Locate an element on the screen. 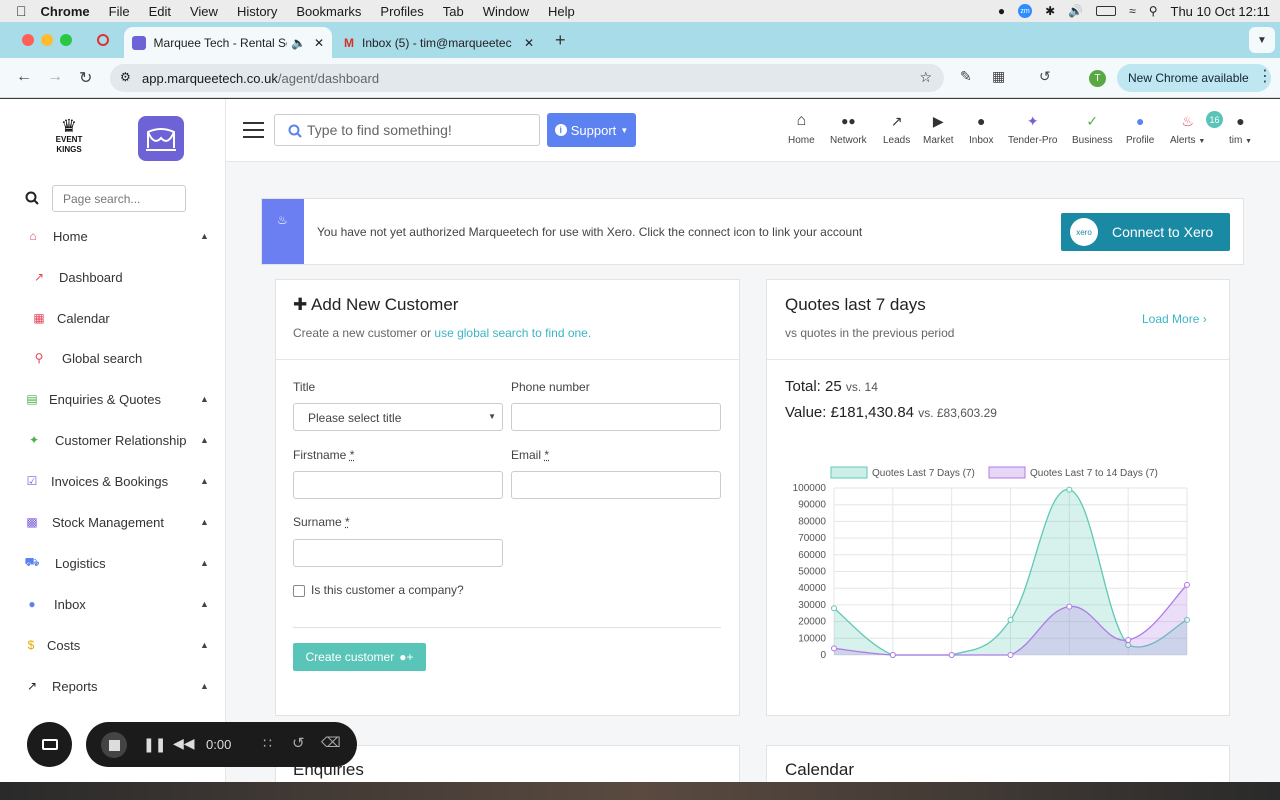 This screenshot has height=800, width=1280. back-icon: ← is located at coordinates (24, 77).